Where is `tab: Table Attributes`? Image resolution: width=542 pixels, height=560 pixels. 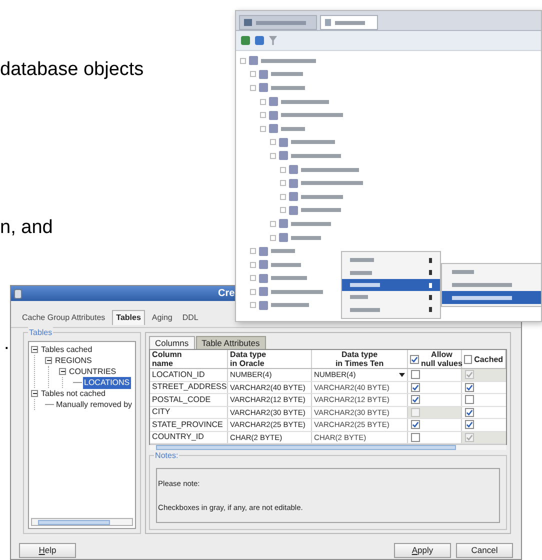 tab: Table Attributes is located at coordinates (231, 342).